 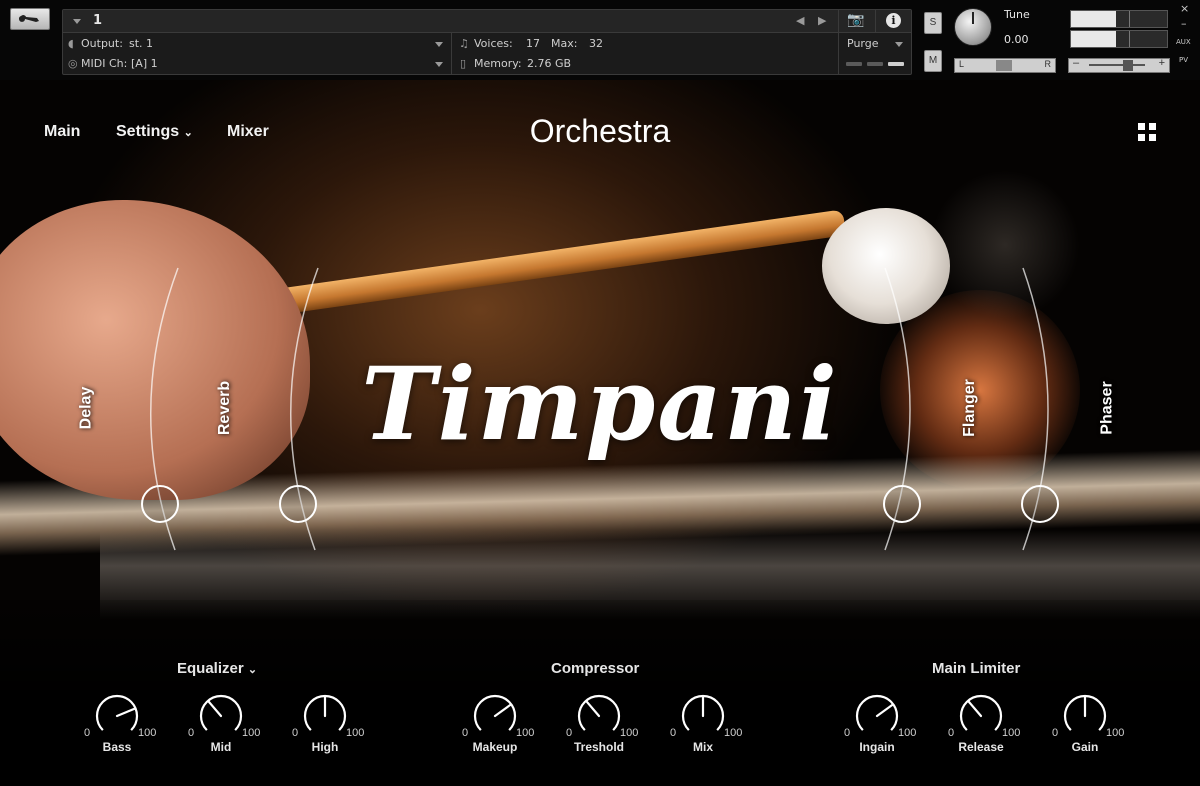 What do you see at coordinates (73, 63) in the screenshot?
I see `midi-icon: ◎` at bounding box center [73, 63].